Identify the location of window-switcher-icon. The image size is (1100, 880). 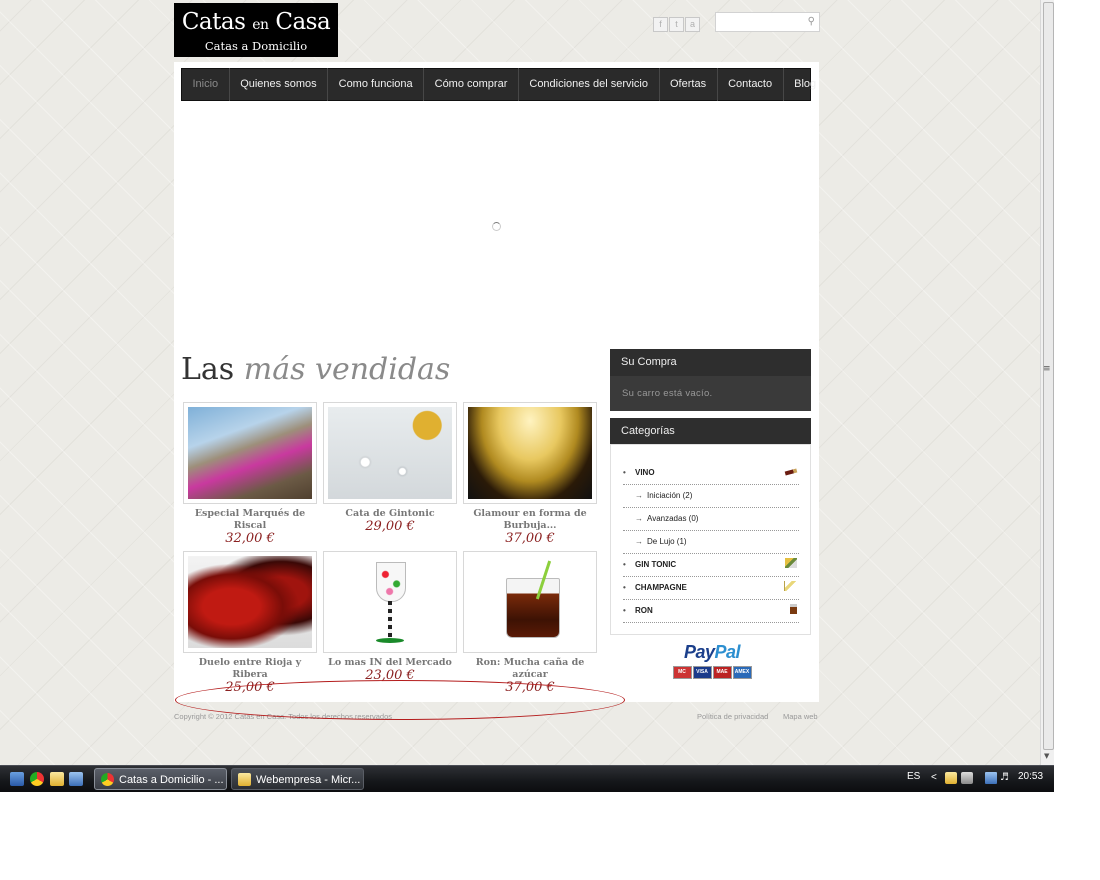
(76, 779).